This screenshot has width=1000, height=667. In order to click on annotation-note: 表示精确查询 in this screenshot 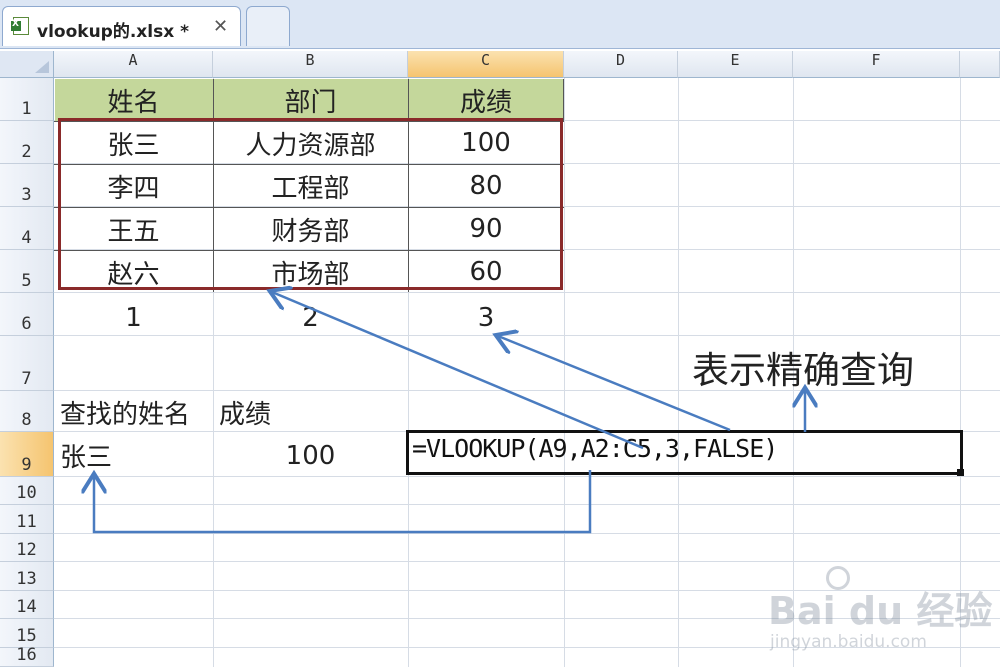, I will do `click(803, 370)`.